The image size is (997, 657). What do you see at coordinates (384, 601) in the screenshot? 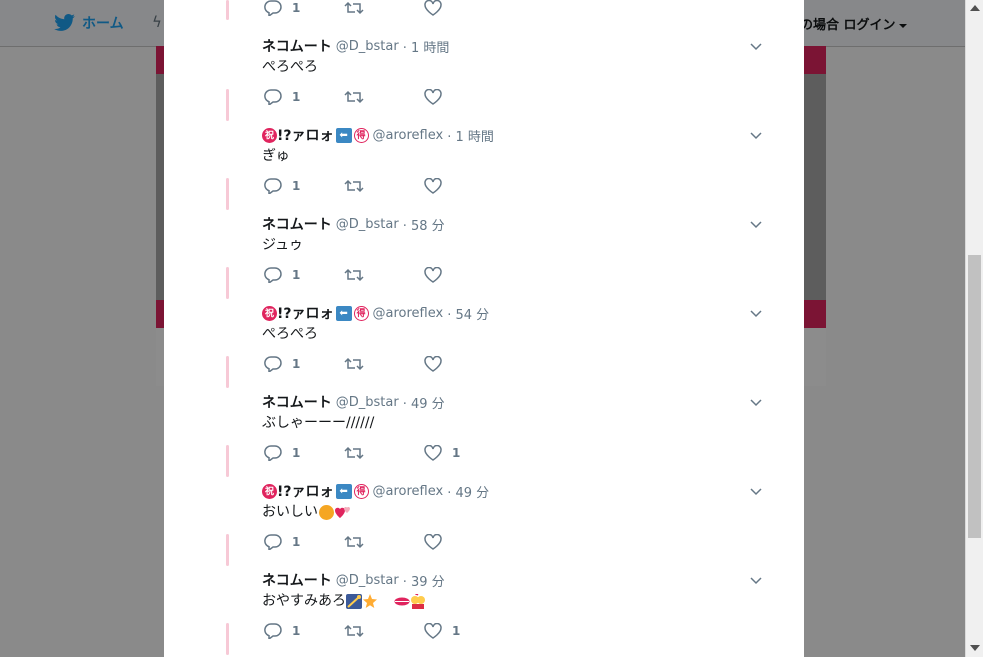
I see `moon-emoji-icon` at bounding box center [384, 601].